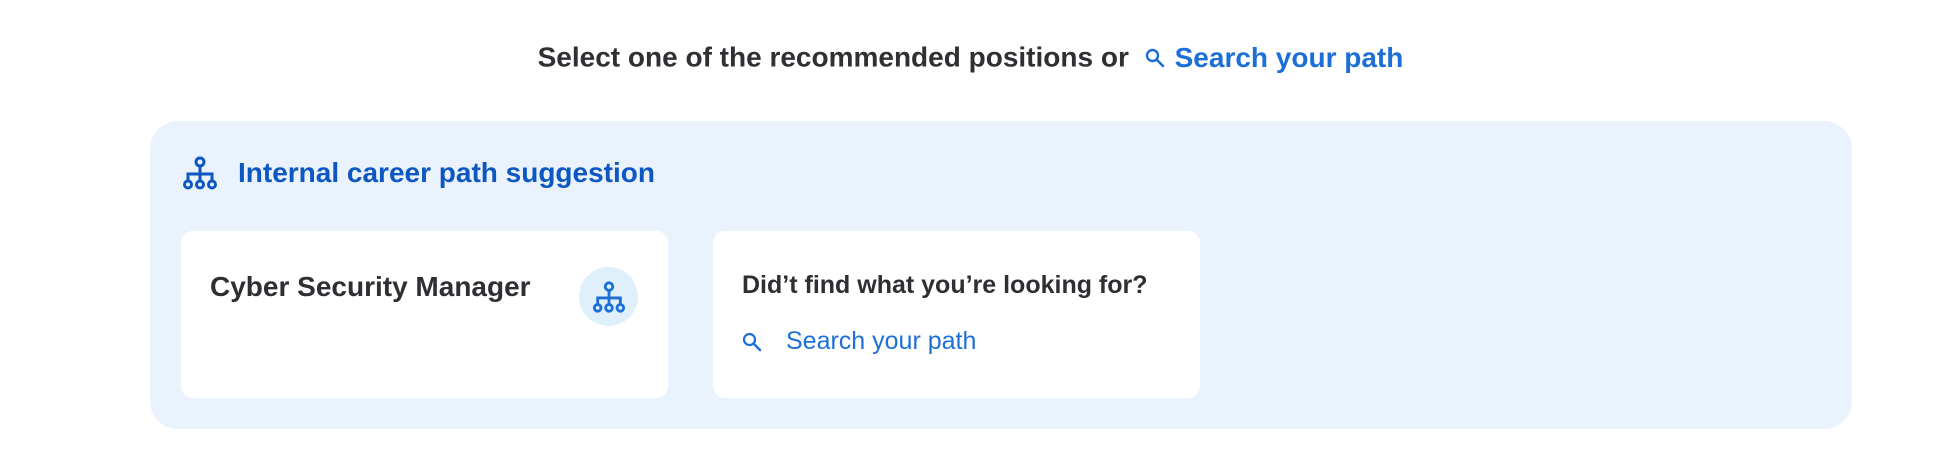  I want to click on search-path-link: Search your path, so click(859, 341).